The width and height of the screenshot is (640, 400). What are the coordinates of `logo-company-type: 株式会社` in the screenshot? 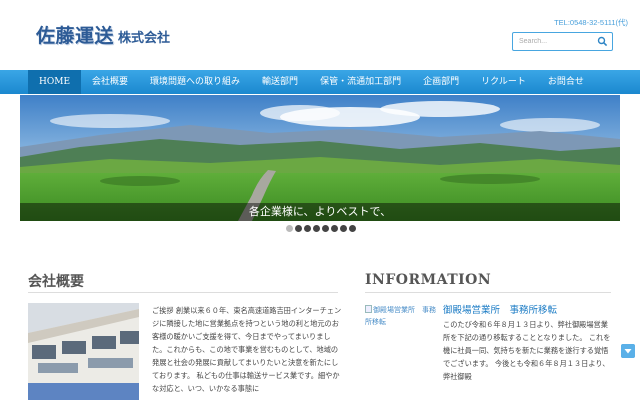 It's located at (144, 38).